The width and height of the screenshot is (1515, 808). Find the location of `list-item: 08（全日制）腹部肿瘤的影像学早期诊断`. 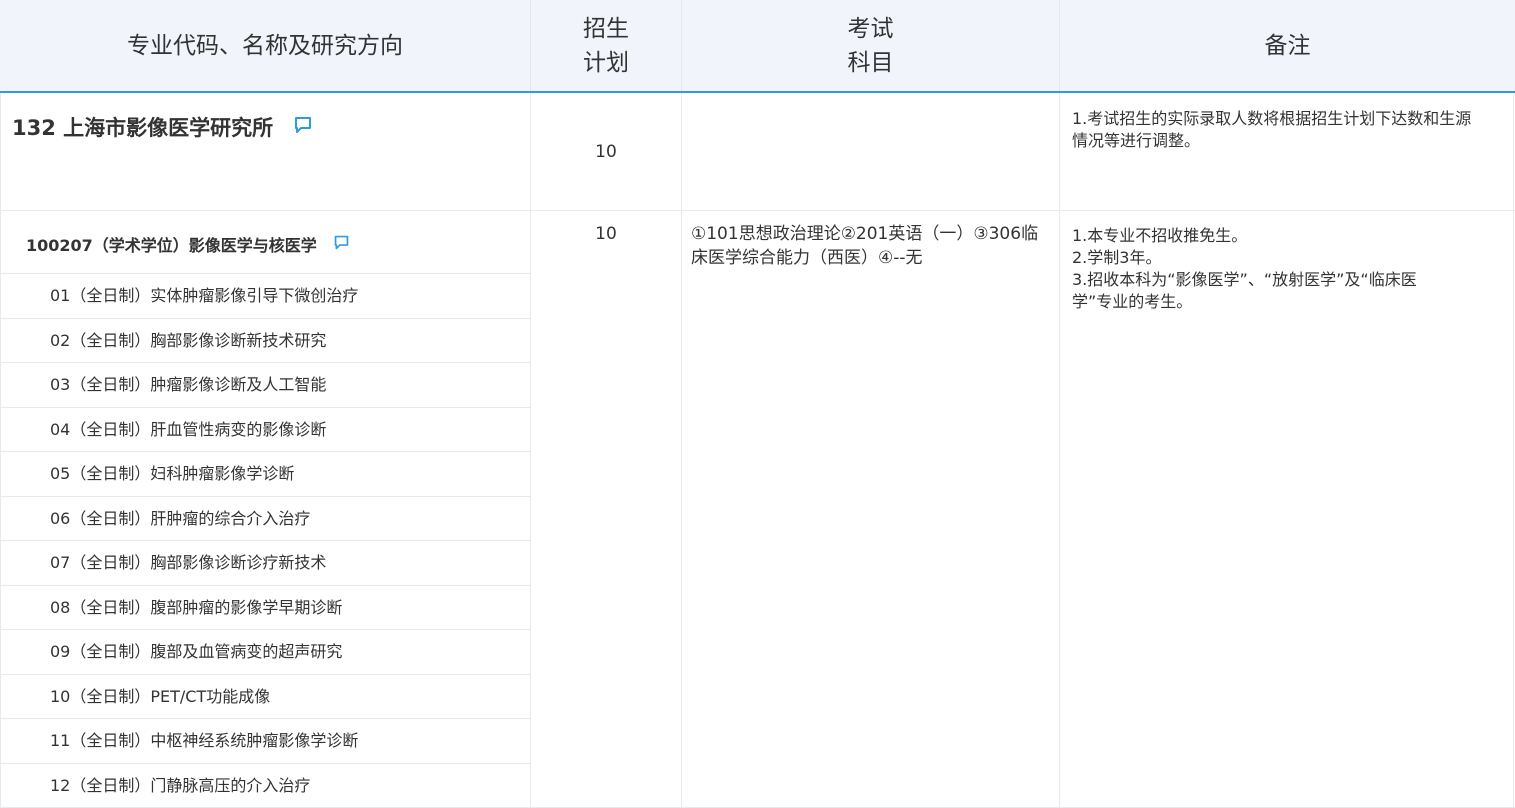

list-item: 08（全日制）腹部肿瘤的影像学早期诊断 is located at coordinates (265, 608).